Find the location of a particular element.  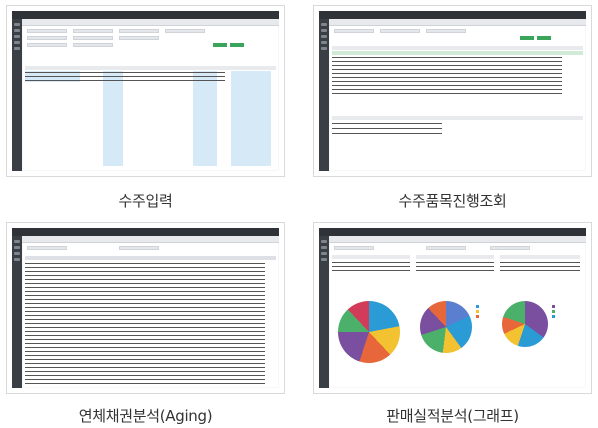

progress-grid-area is located at coordinates (457, 98).